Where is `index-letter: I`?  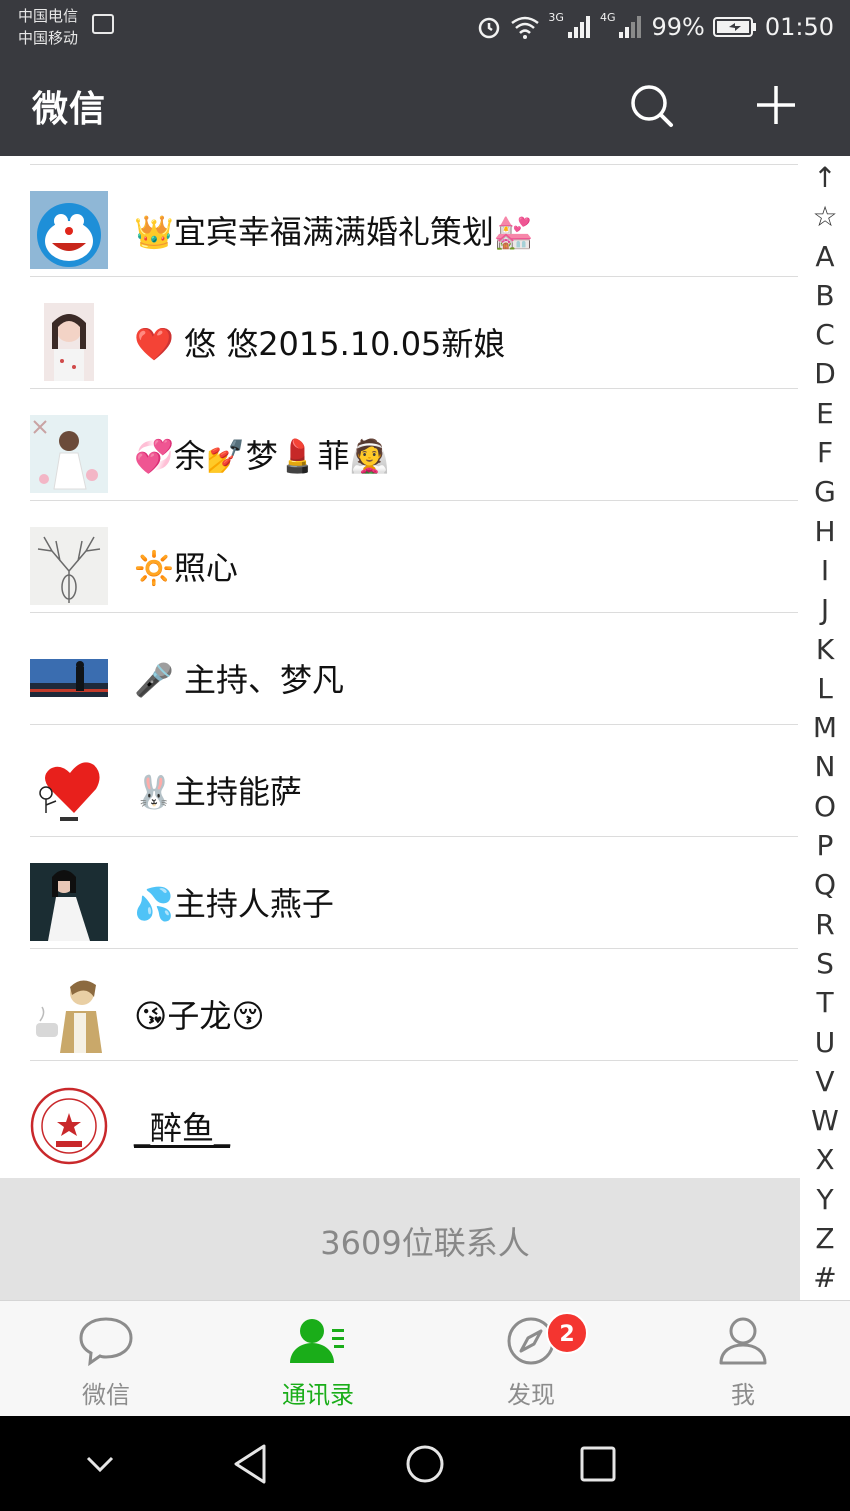
index-letter: I is located at coordinates (825, 570).